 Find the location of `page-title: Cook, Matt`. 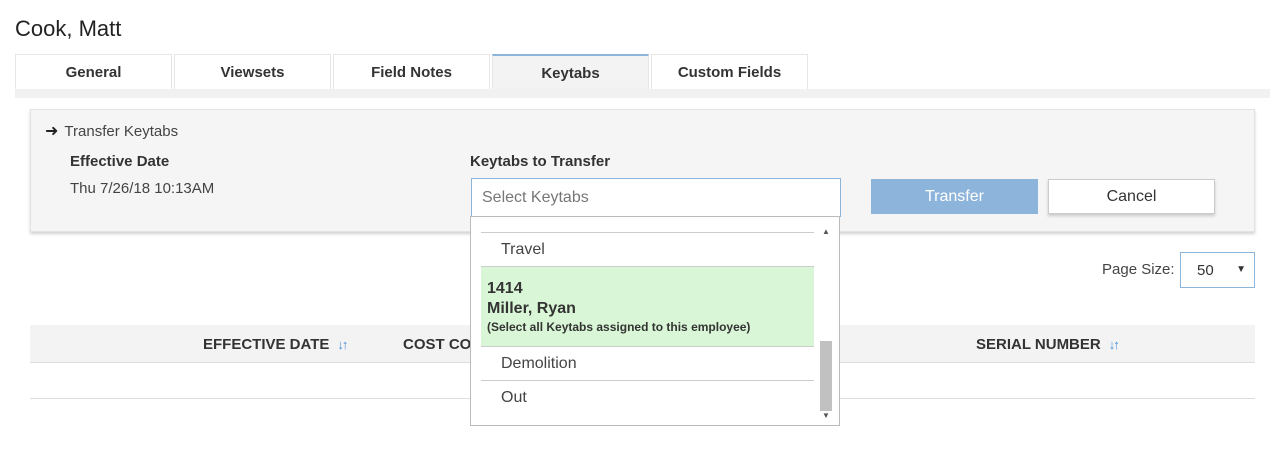

page-title: Cook, Matt is located at coordinates (68, 28).